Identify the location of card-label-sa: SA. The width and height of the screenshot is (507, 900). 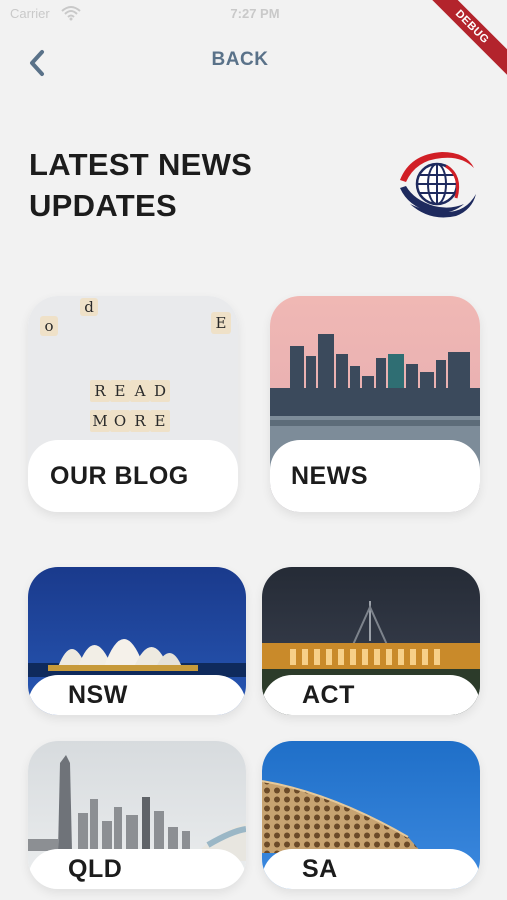
(320, 869).